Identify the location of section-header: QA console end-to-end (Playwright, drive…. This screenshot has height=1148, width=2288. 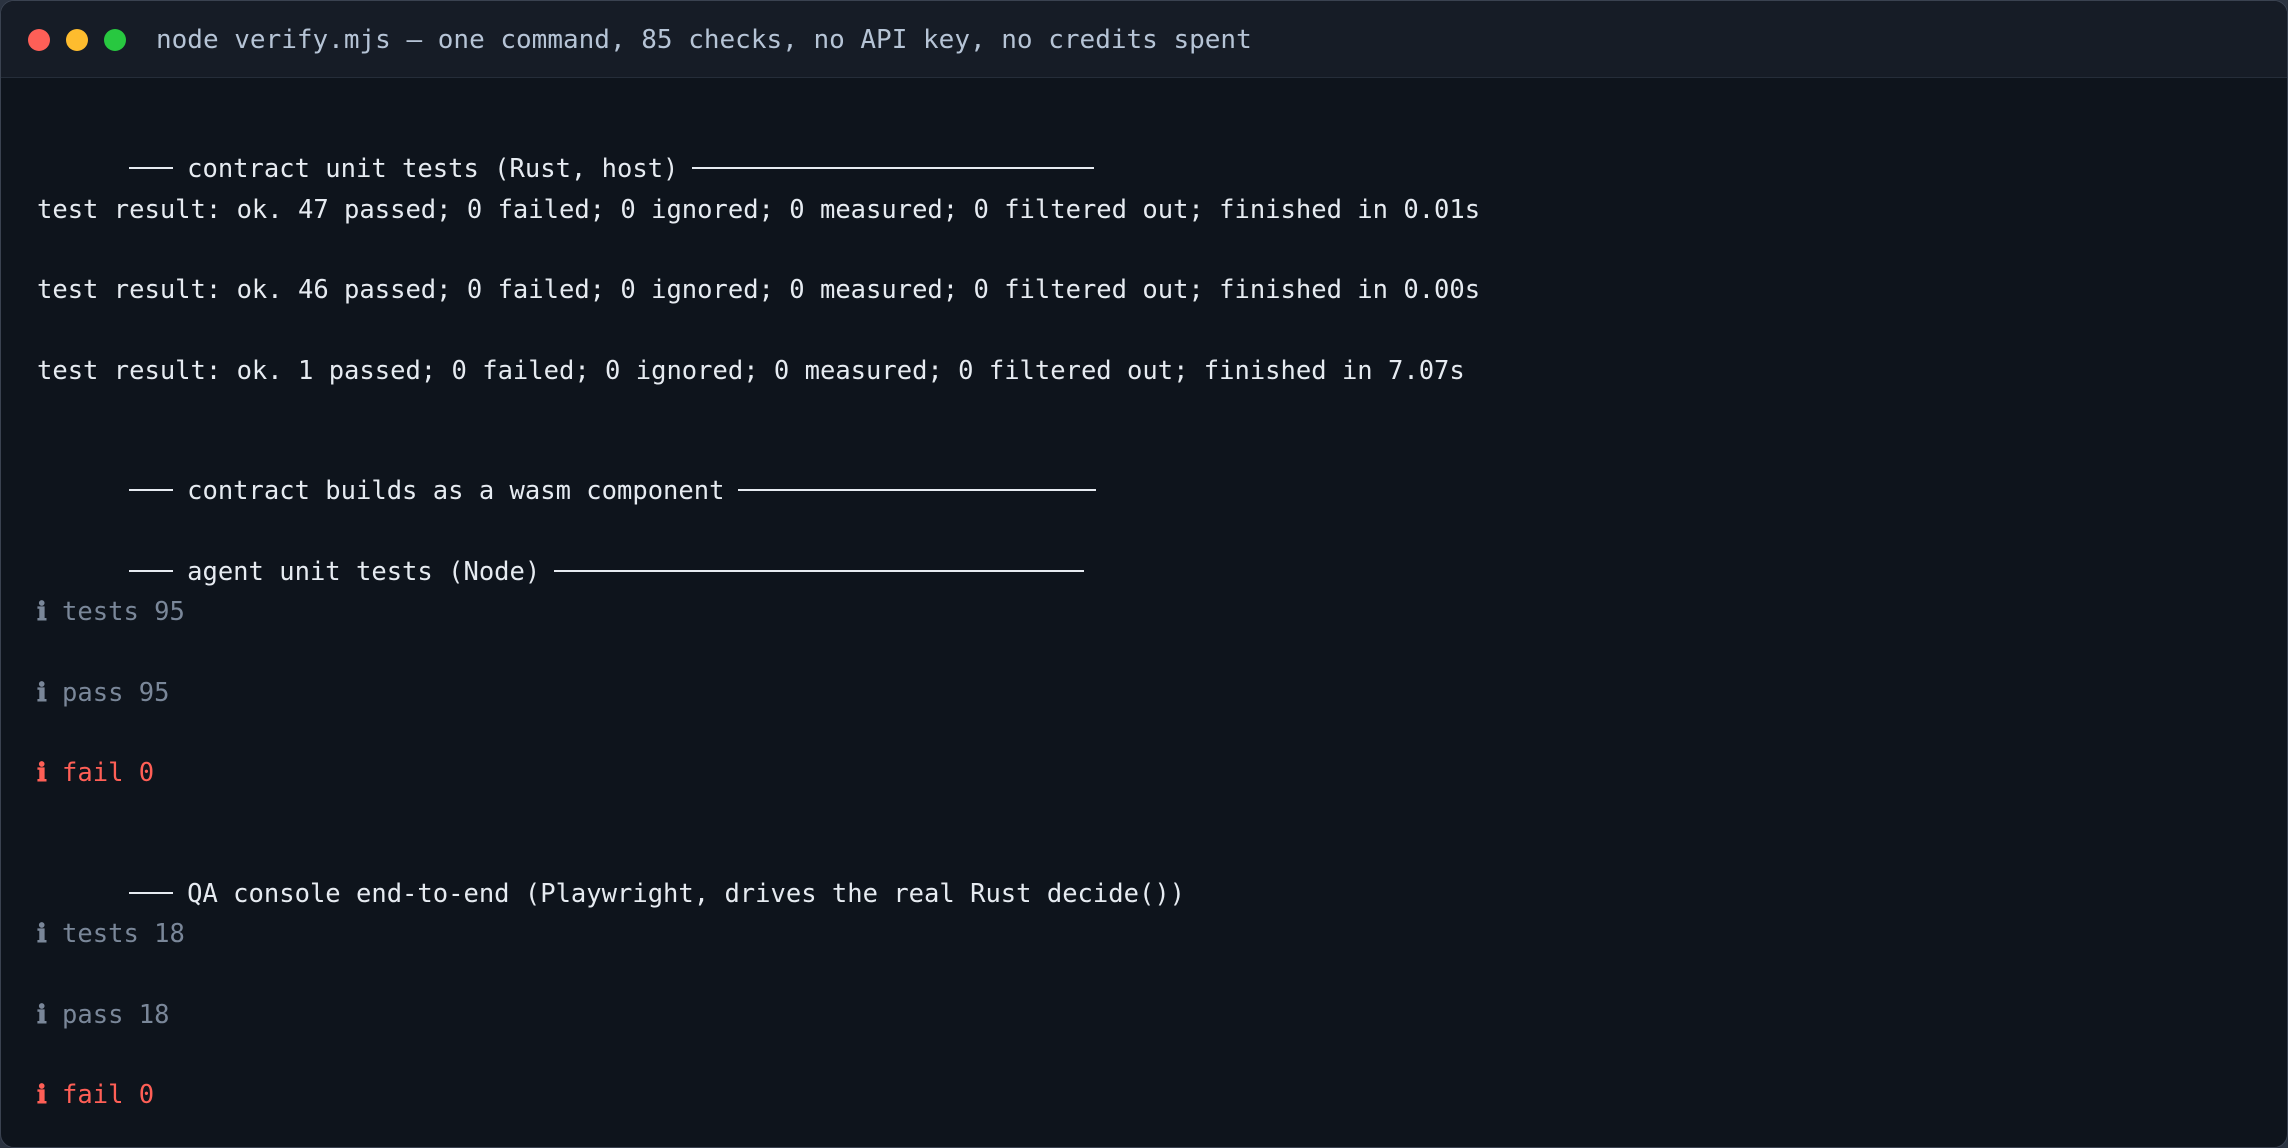
(1147, 874).